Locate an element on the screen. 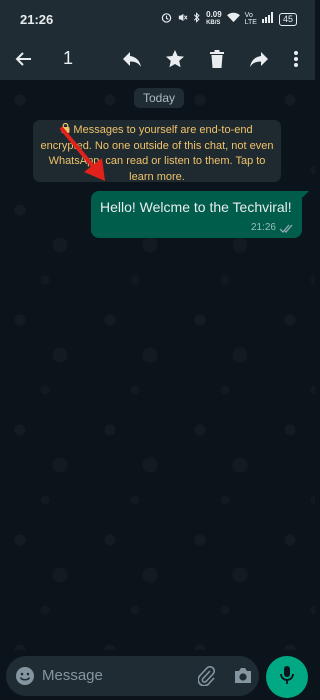  status-icons: 0.09 KB/S Vo LTE 45 is located at coordinates (229, 19).